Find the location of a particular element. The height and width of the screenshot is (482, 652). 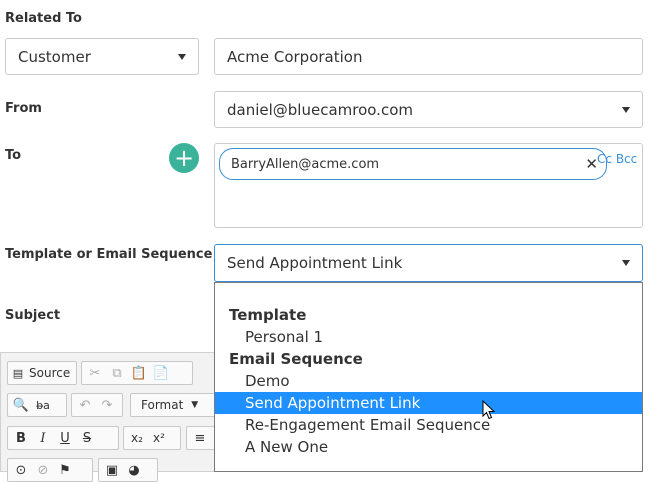

related-name-input: Acme Corporation is located at coordinates (428, 56).